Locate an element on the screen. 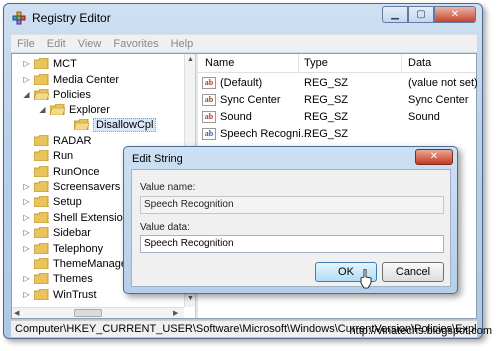  tree-item-setup: ▷ Setup is located at coordinates (51, 201).